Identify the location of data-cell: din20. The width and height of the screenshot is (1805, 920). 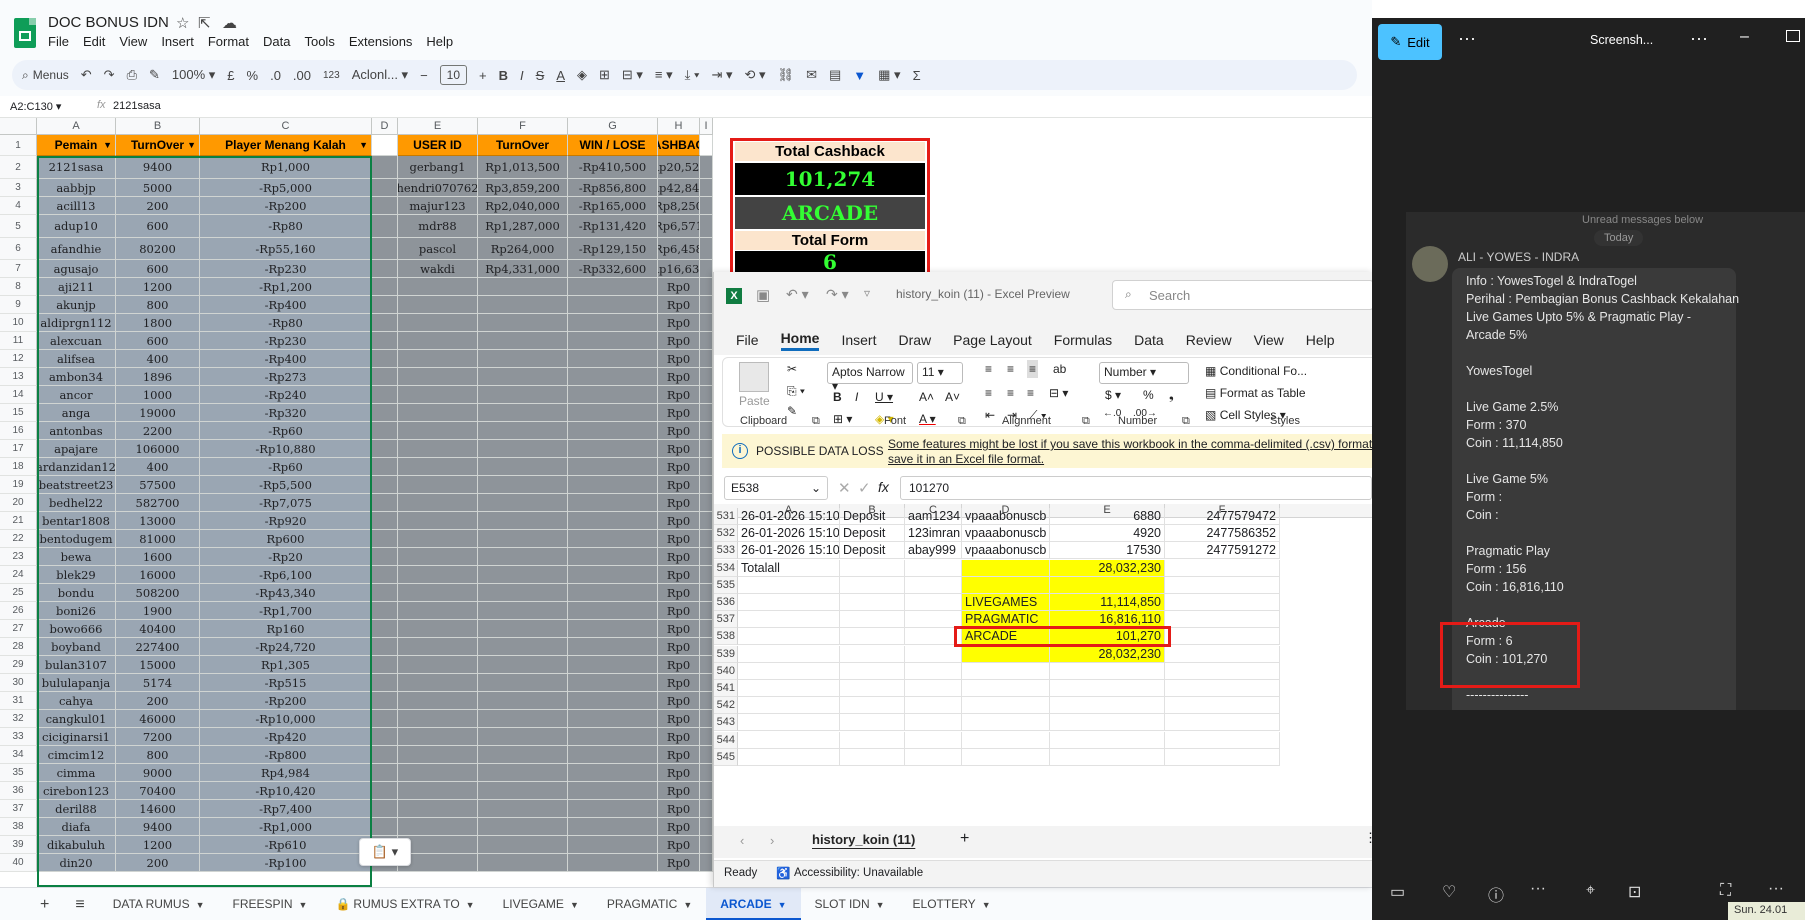
(76, 863).